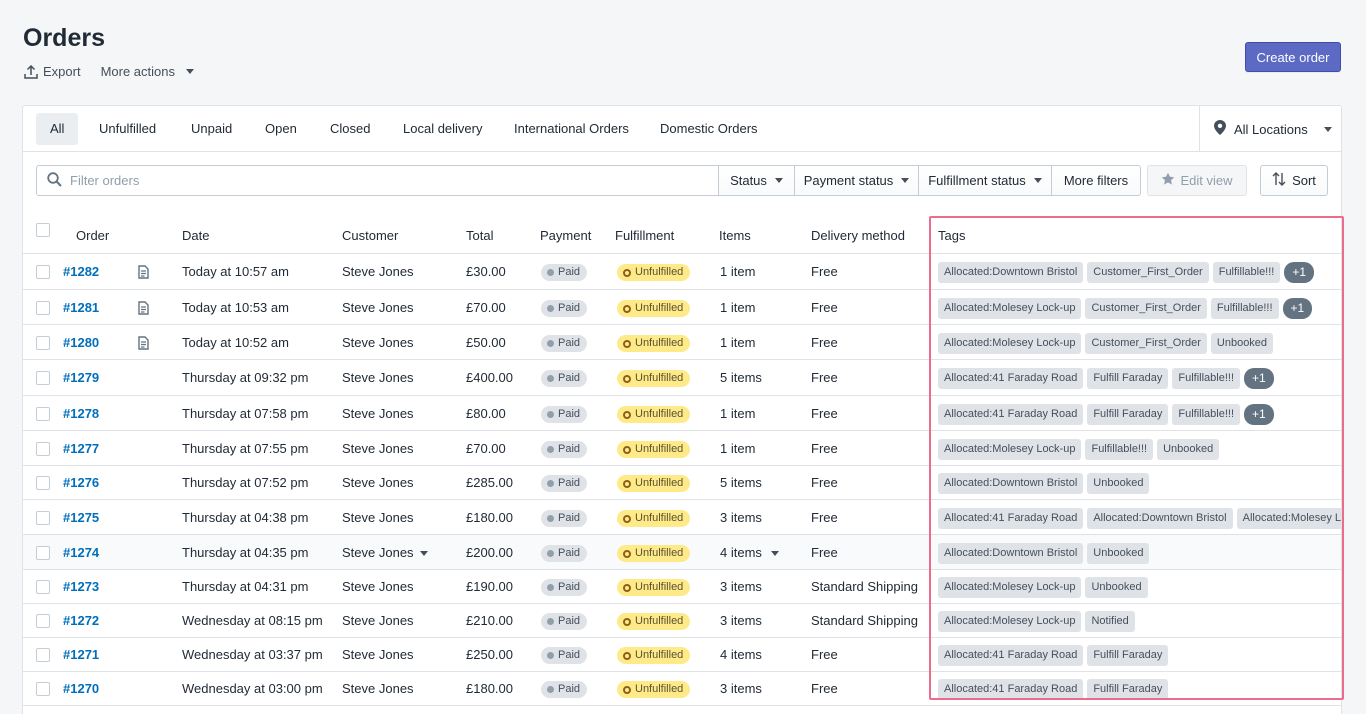 The image size is (1366, 714). I want to click on filter-orders-field, so click(377, 180).